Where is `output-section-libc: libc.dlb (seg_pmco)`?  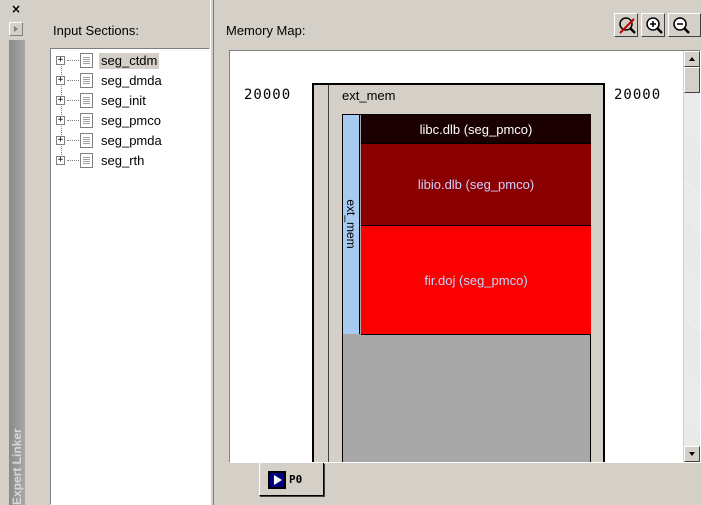
output-section-libc: libc.dlb (seg_pmco) is located at coordinates (476, 129).